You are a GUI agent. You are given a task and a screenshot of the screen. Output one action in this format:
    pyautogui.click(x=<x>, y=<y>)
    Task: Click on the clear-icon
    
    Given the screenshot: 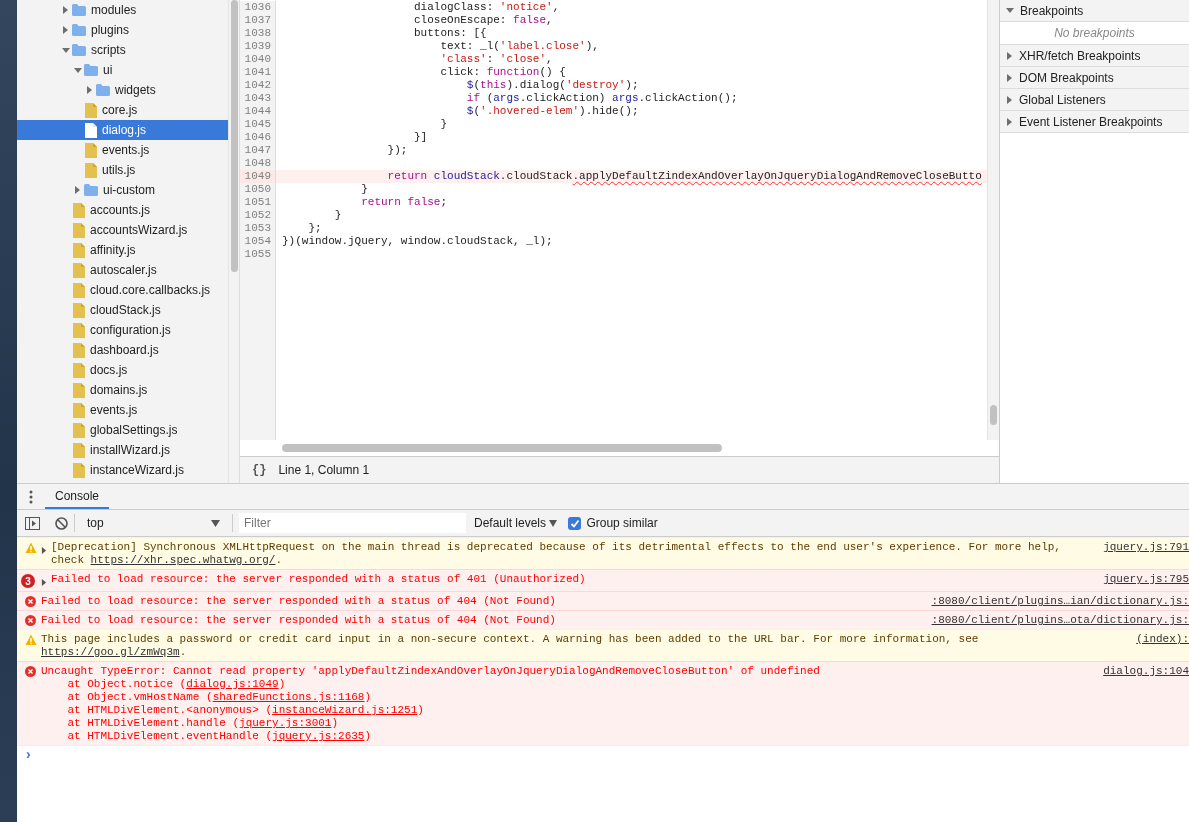 What is the action you would take?
    pyautogui.click(x=61, y=523)
    